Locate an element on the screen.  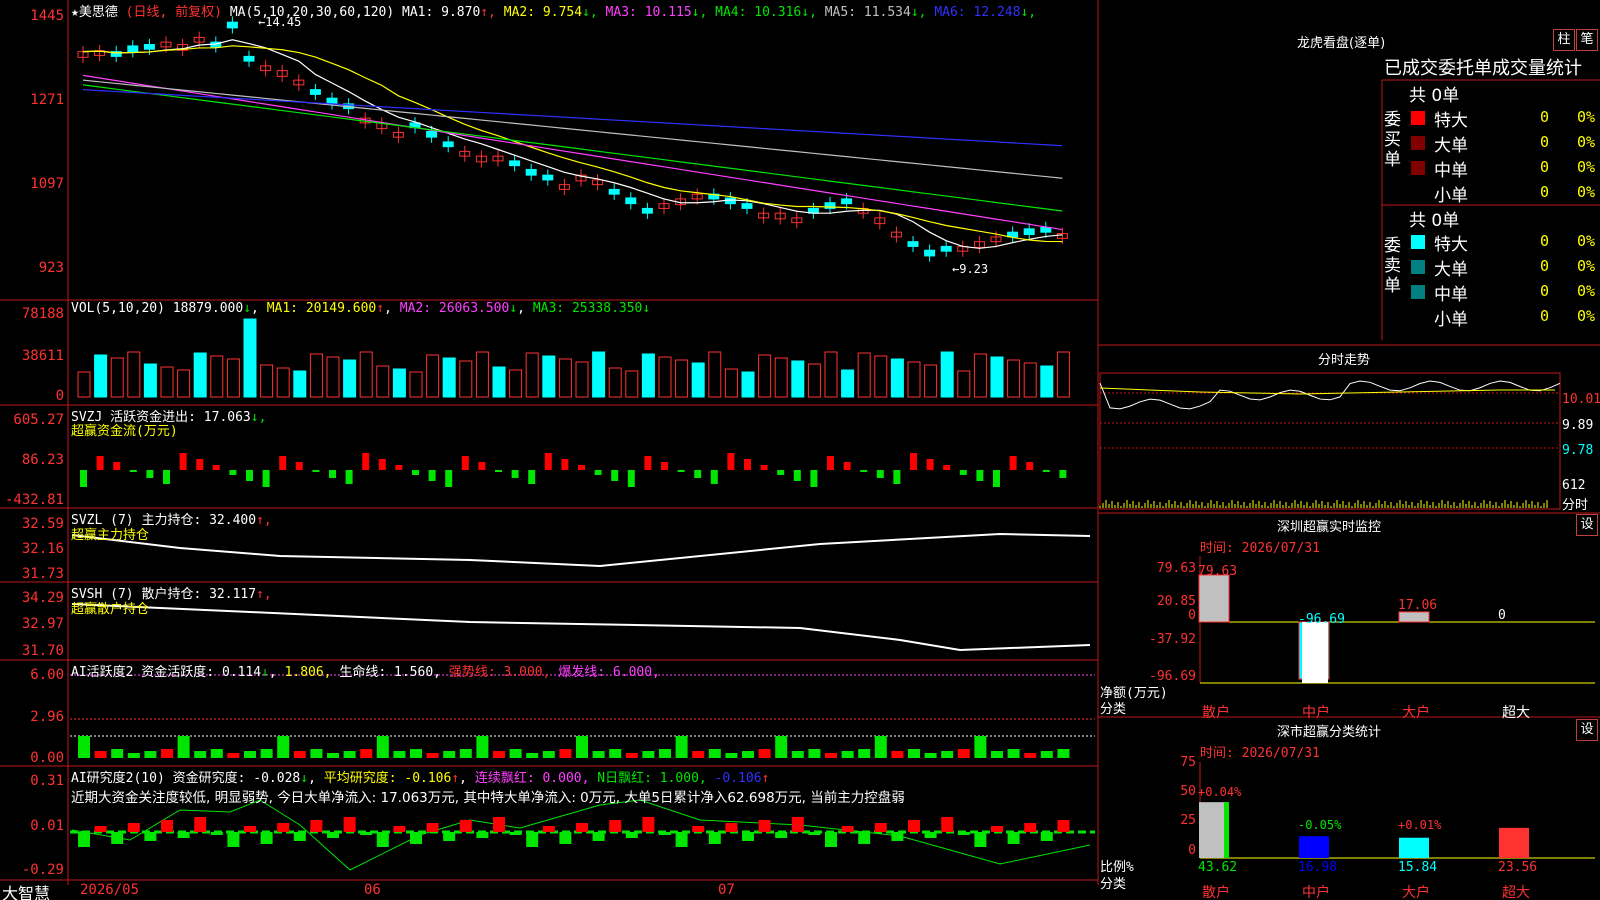
intraday-tick: 9.78 is located at coordinates (1578, 450).